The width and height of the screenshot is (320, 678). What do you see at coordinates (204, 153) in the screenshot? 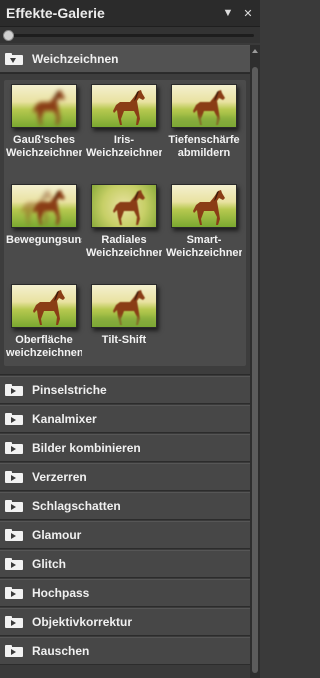
I see `effect-label-line2: abmildern` at bounding box center [204, 153].